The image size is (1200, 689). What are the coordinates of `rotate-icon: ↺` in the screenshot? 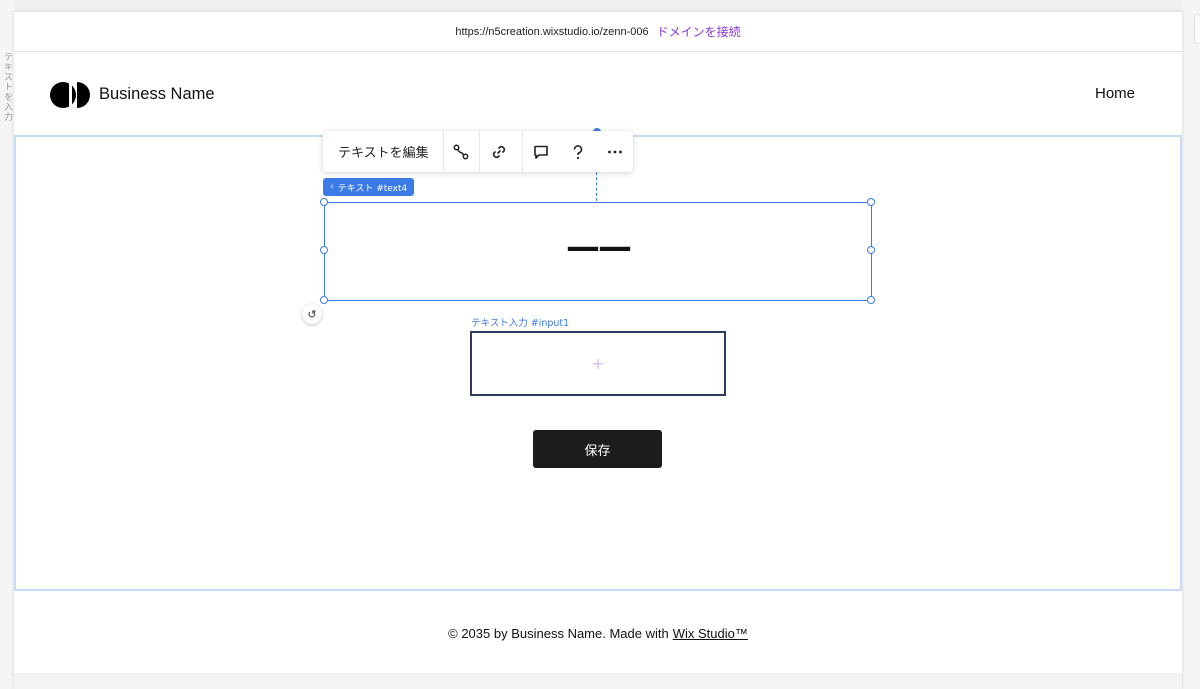 It's located at (312, 314).